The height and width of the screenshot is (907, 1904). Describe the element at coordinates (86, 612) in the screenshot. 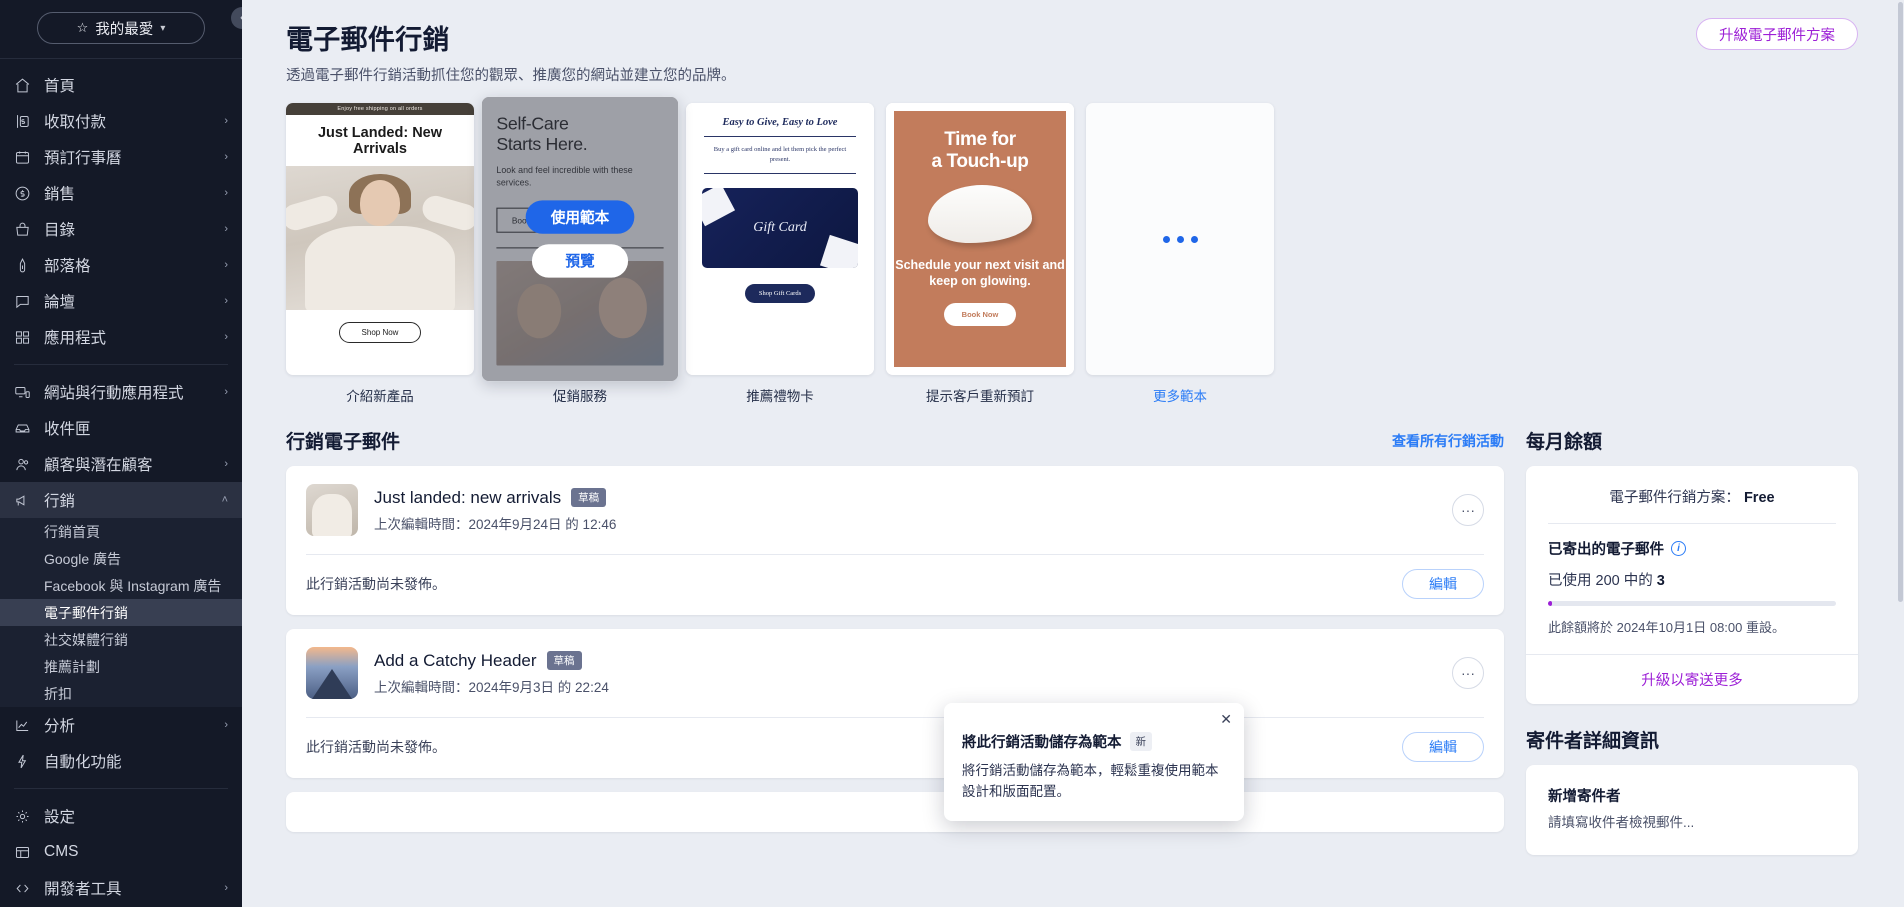

I see `subitem-label: 電子郵件行銷` at that location.